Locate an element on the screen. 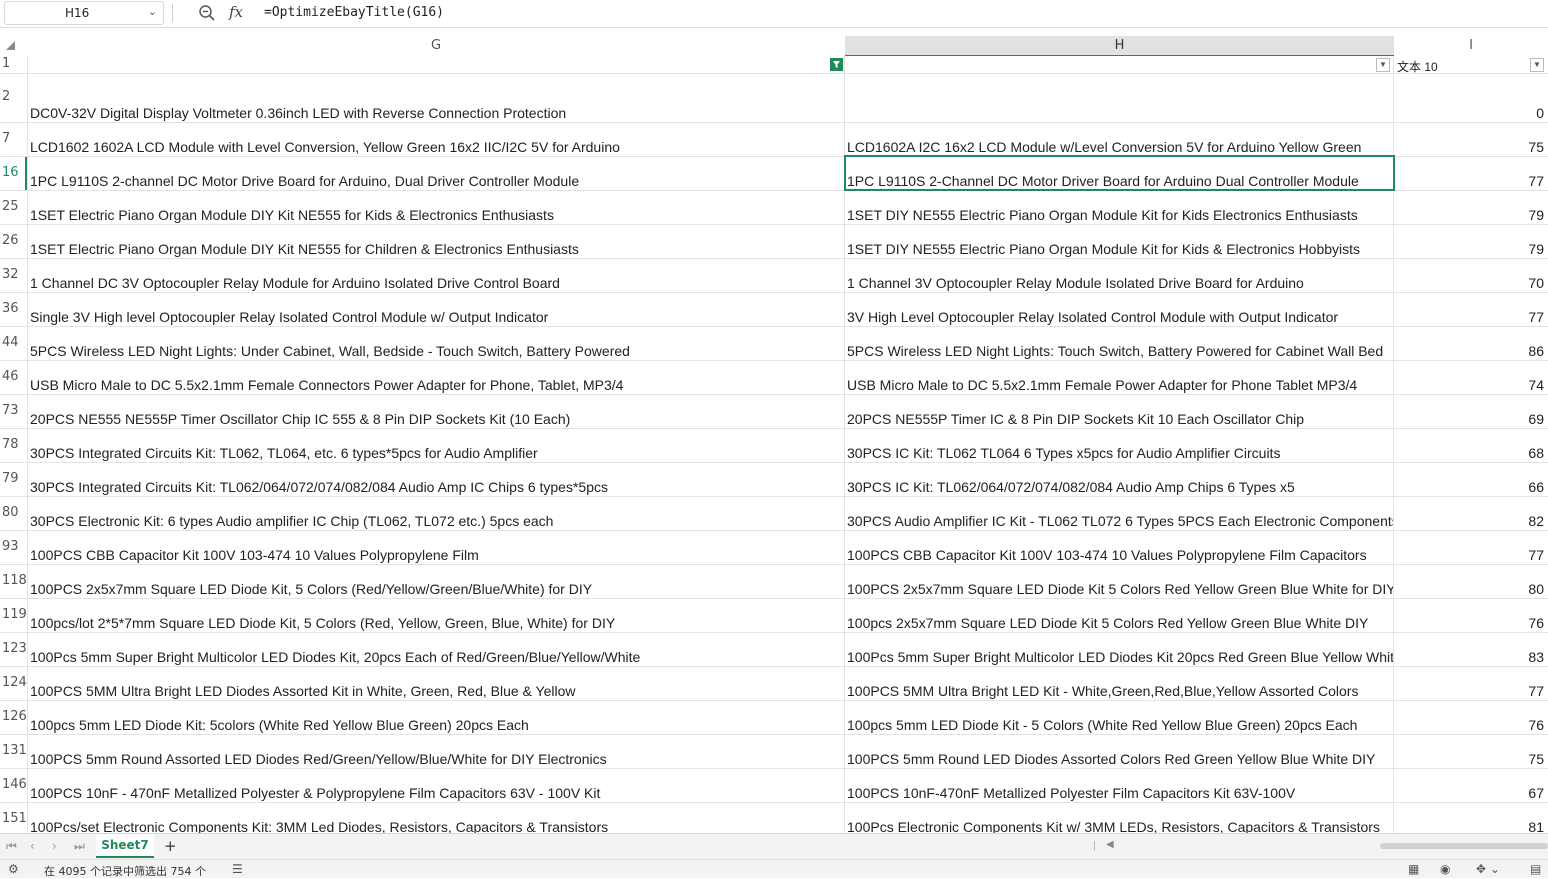  cell-i: 70 is located at coordinates (1471, 275).